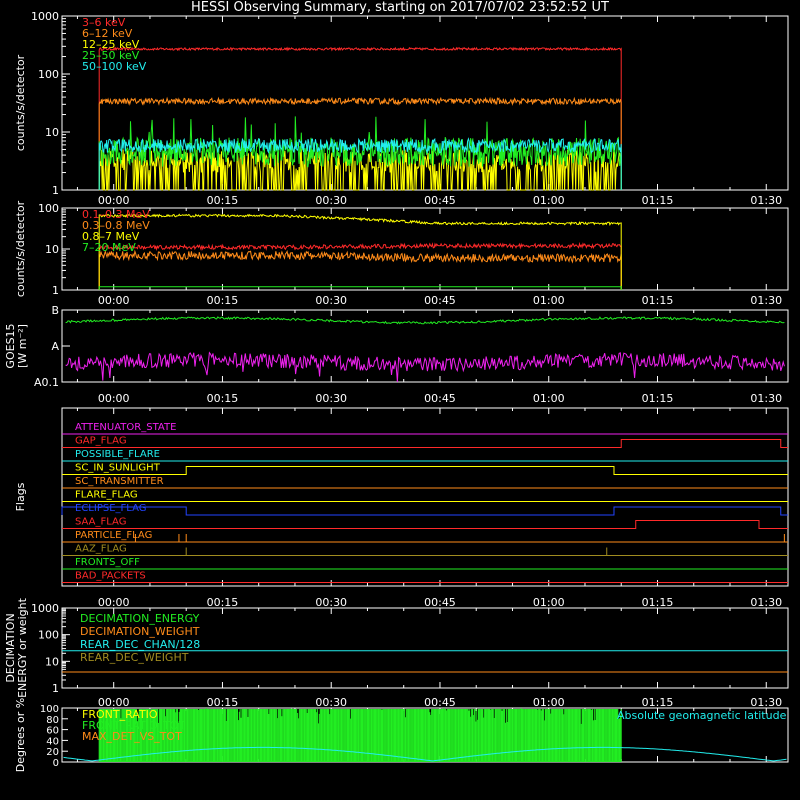 The width and height of the screenshot is (800, 800). Describe the element at coordinates (55, 310) in the screenshot. I see `y-tick-label: B` at that location.